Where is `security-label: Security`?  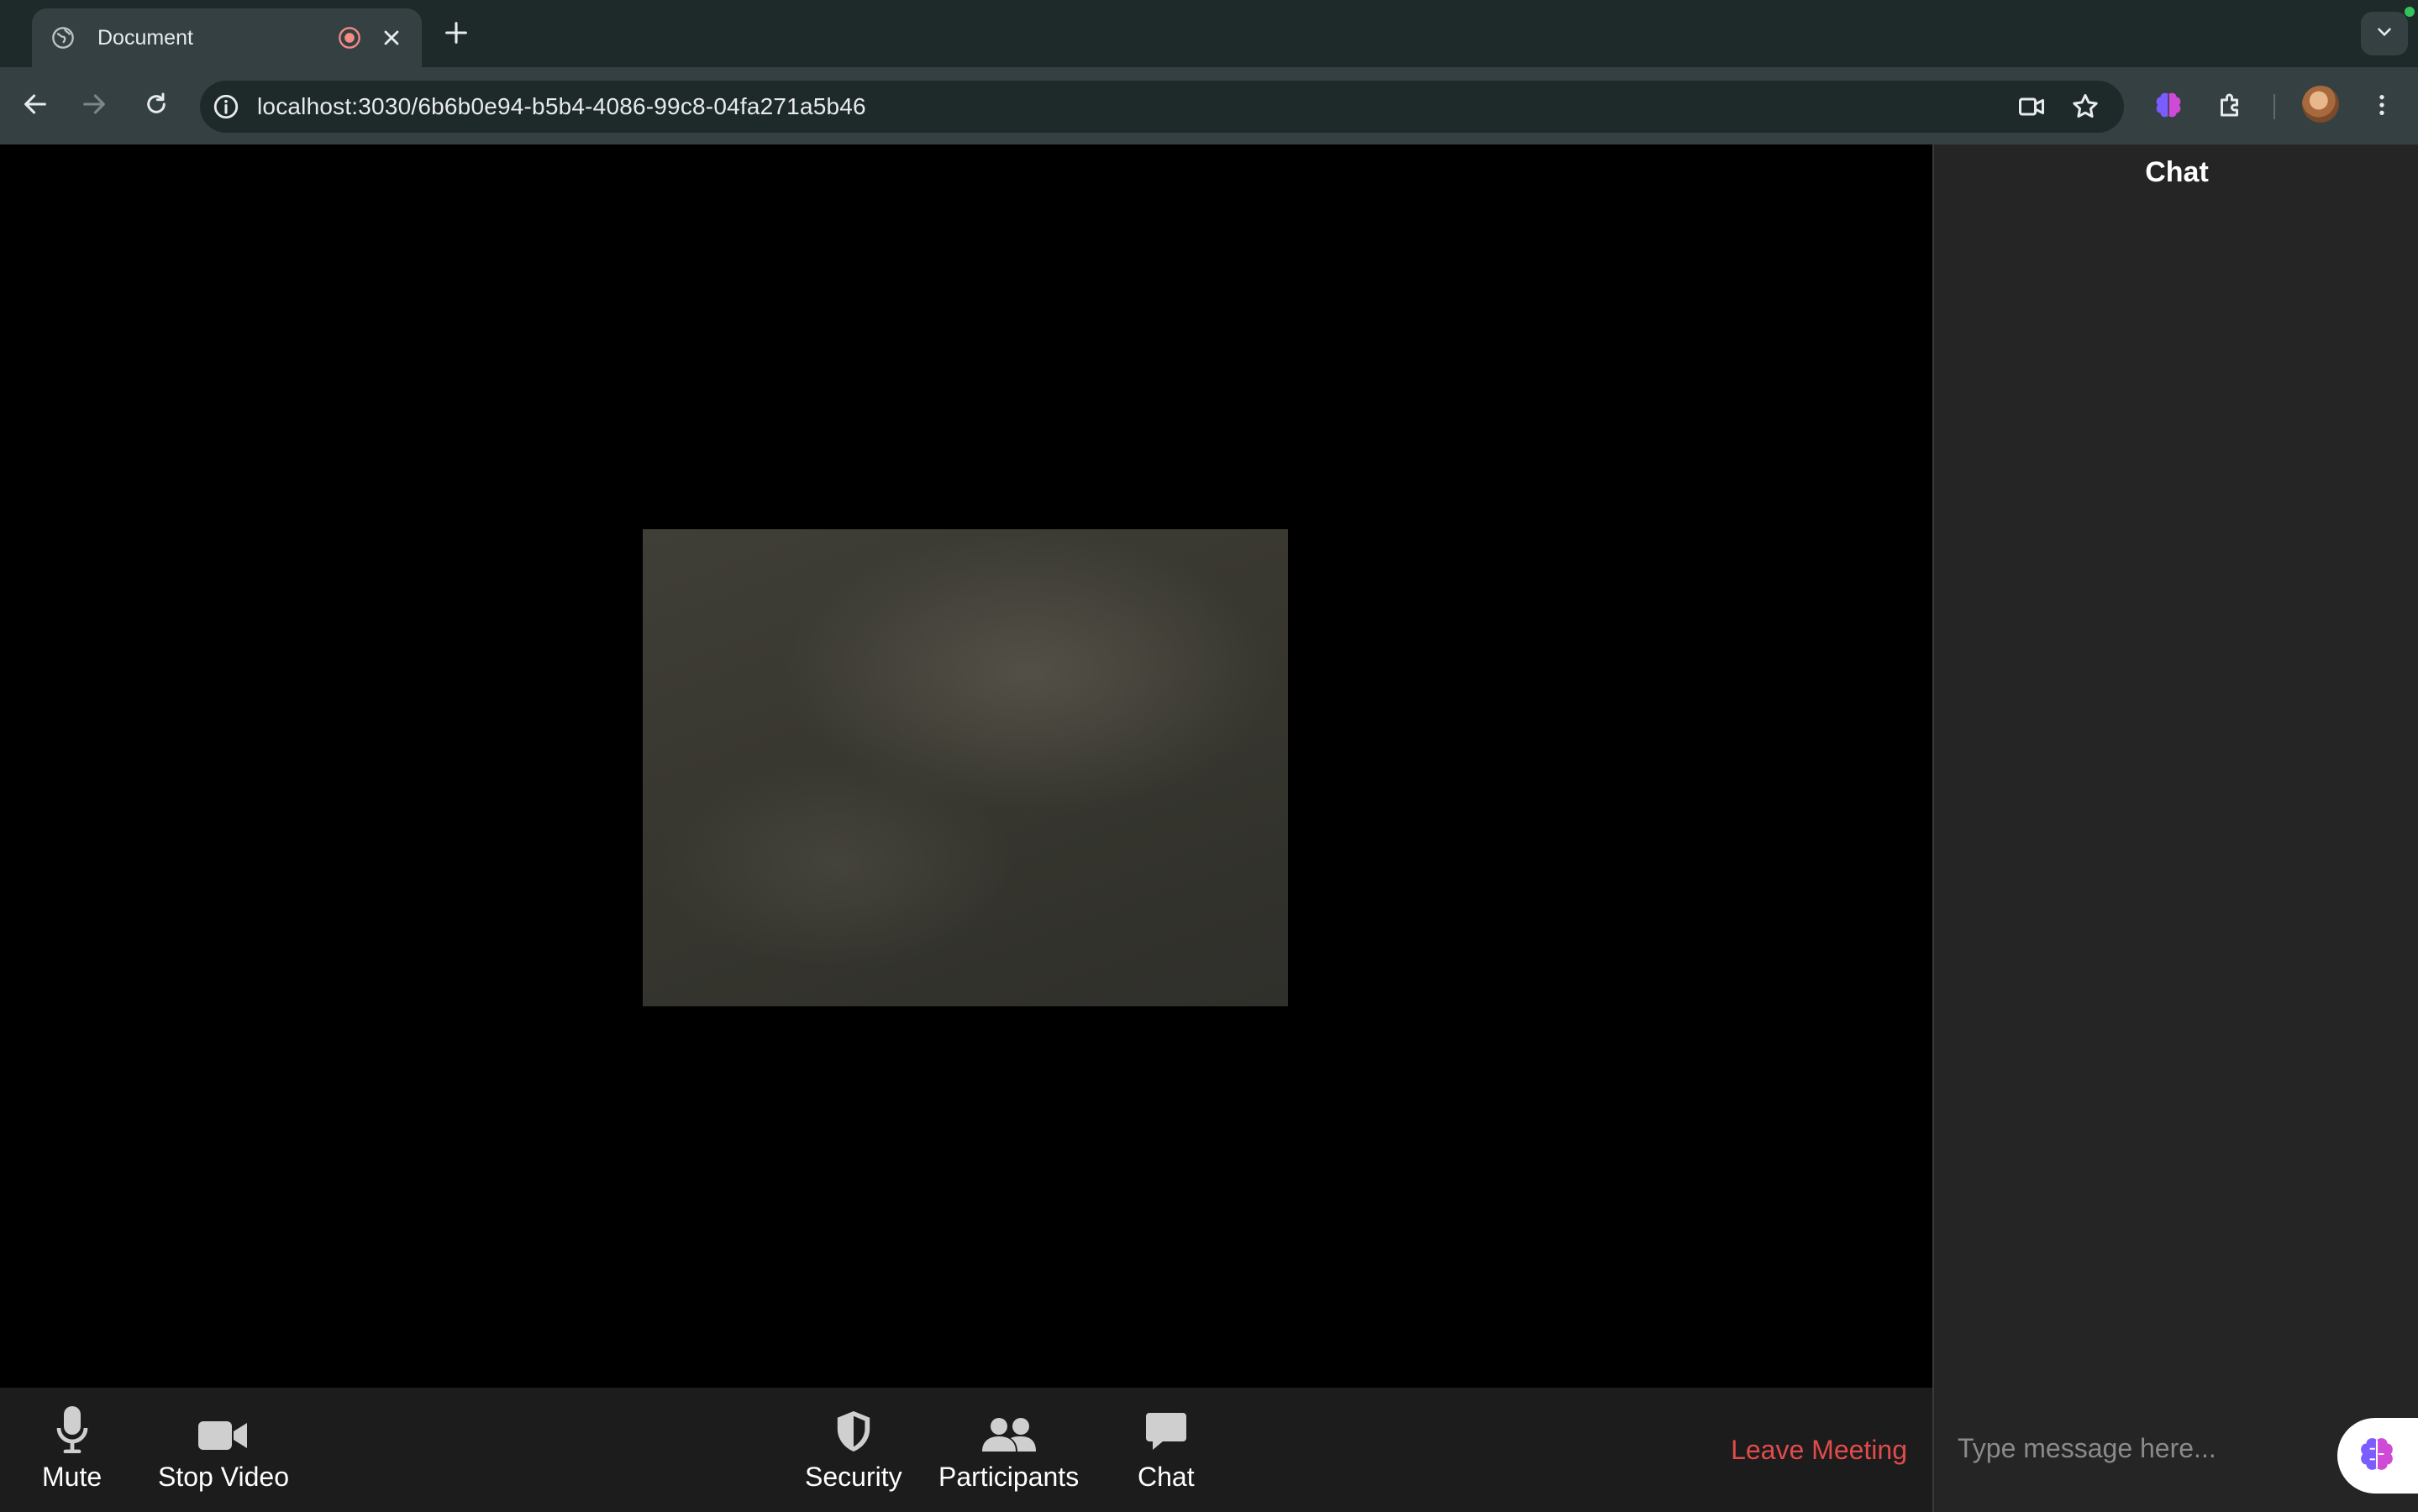
security-label: Security is located at coordinates (853, 1477).